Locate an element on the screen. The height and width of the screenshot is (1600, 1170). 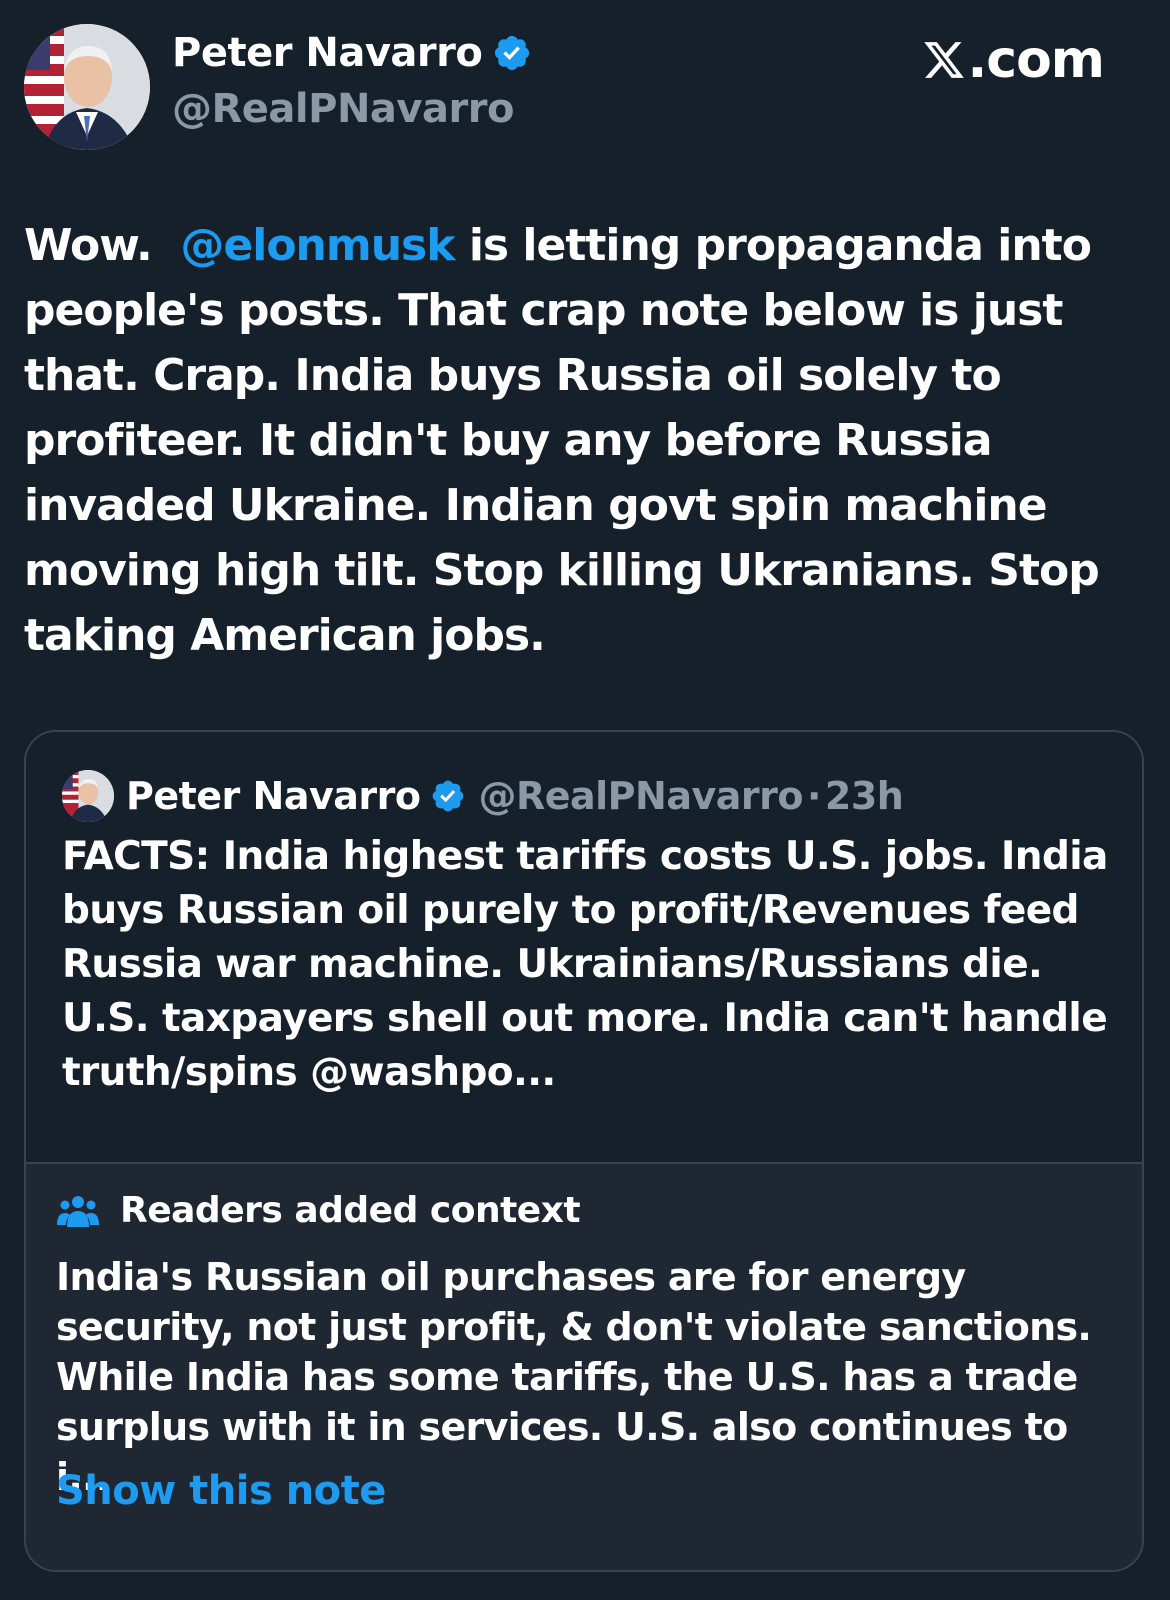
x-logo-icon is located at coordinates (943, 60).